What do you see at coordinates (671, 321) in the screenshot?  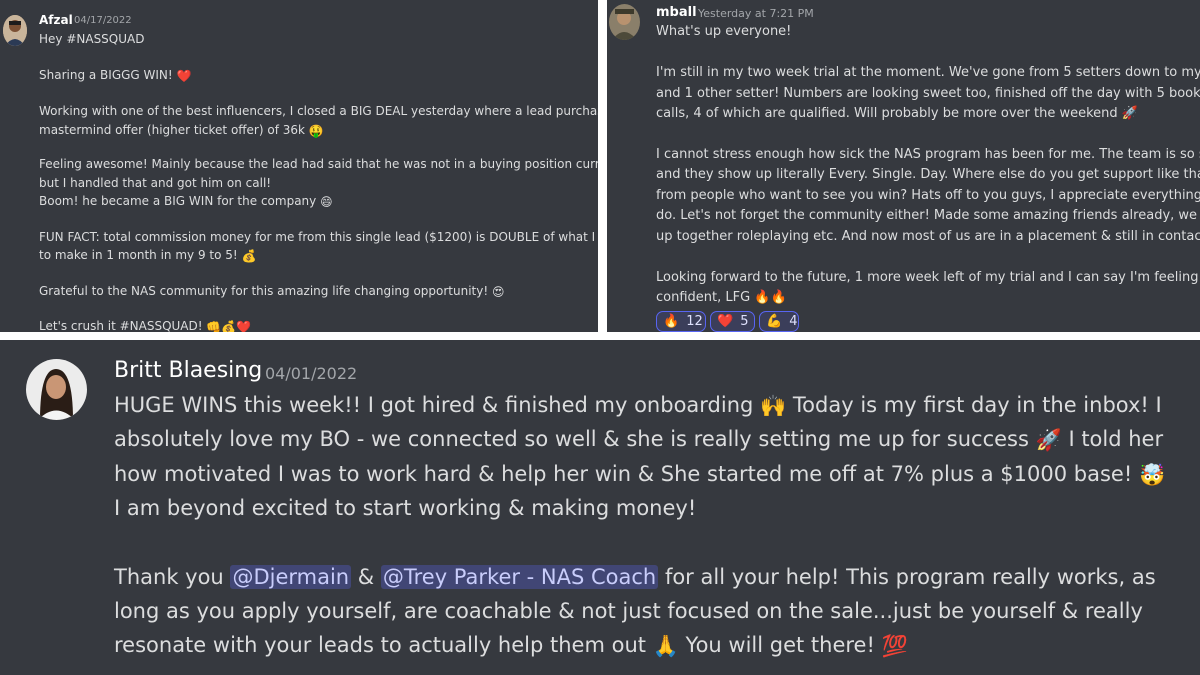 I see `fire-icon: 🔥` at bounding box center [671, 321].